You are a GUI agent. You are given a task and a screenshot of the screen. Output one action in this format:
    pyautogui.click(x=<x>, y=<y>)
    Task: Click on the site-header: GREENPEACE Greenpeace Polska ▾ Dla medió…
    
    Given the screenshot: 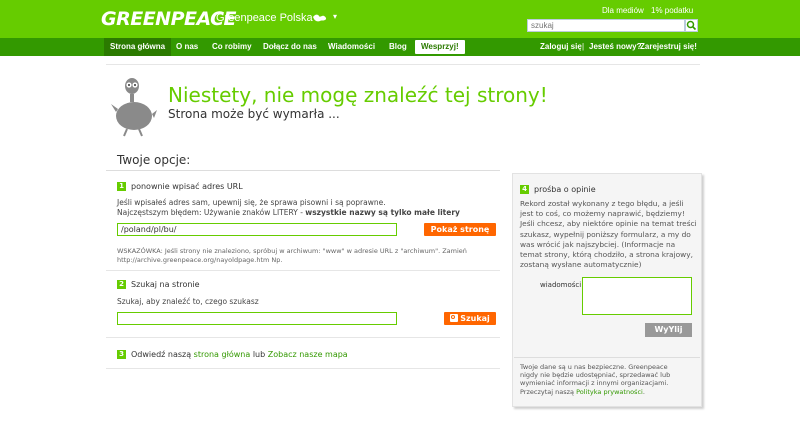 What is the action you would take?
    pyautogui.click(x=400, y=19)
    